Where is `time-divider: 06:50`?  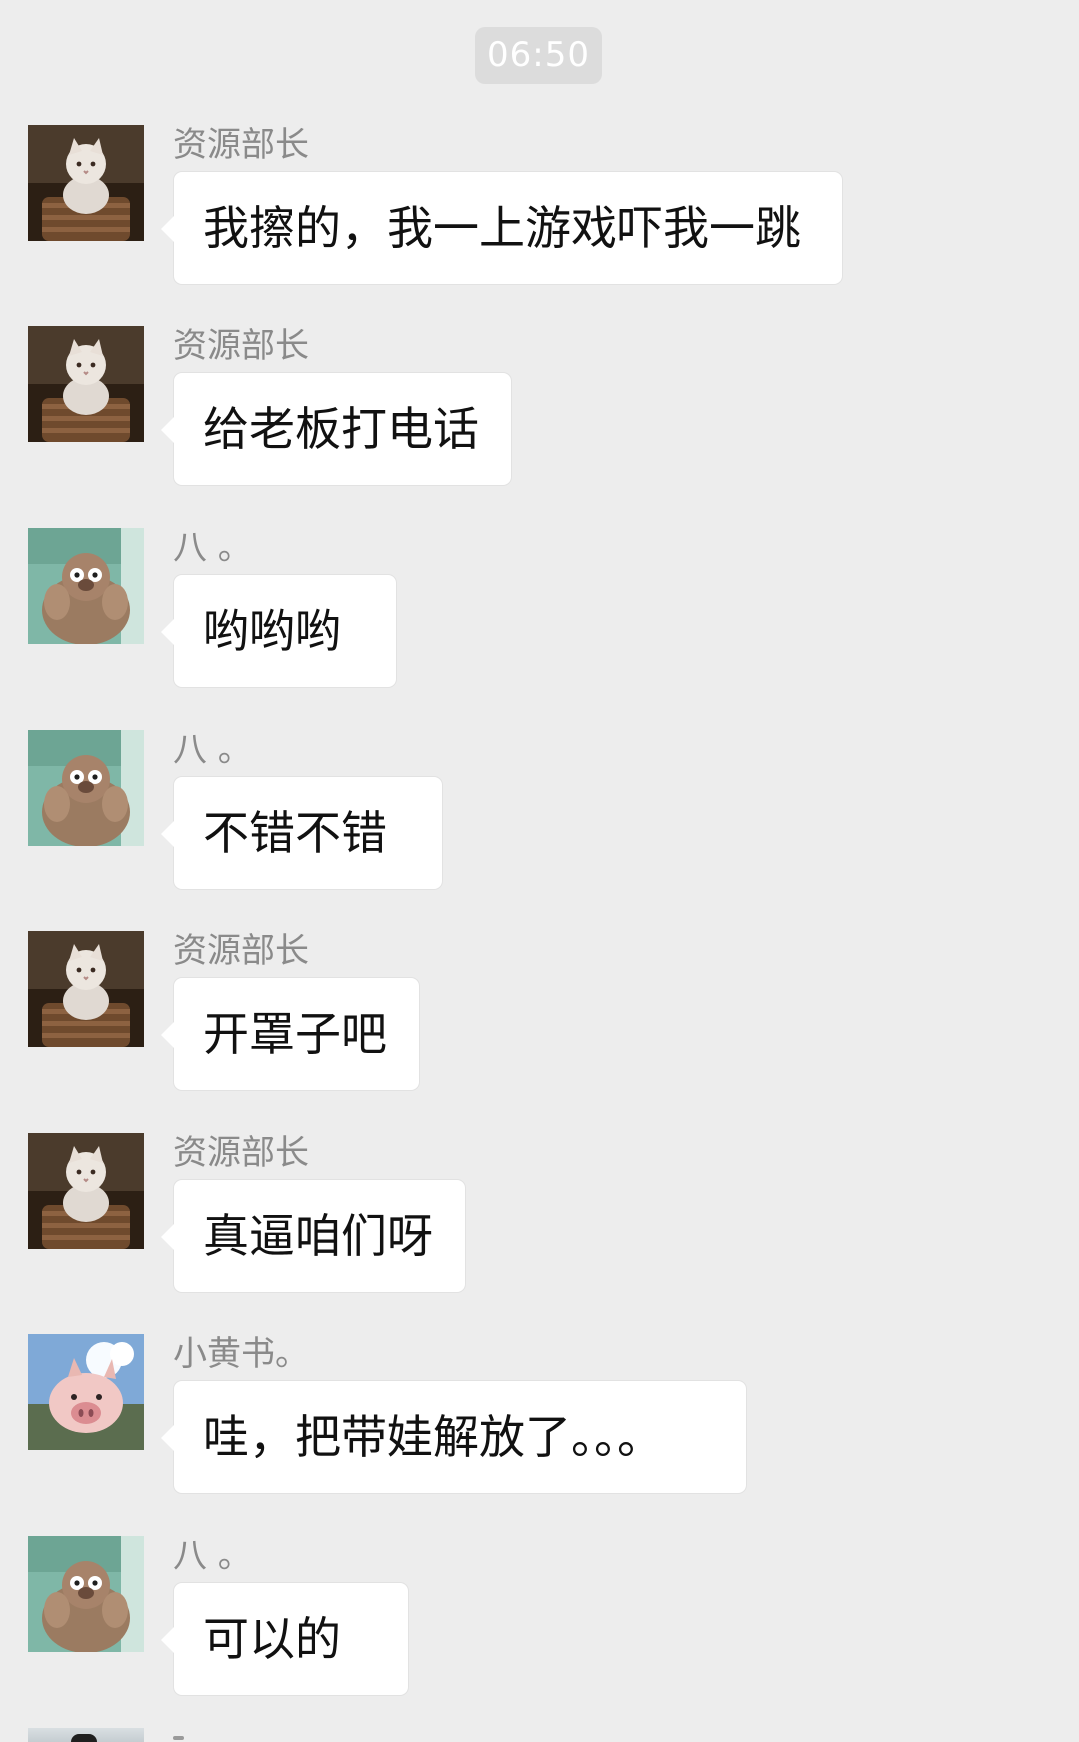 time-divider: 06:50 is located at coordinates (538, 55).